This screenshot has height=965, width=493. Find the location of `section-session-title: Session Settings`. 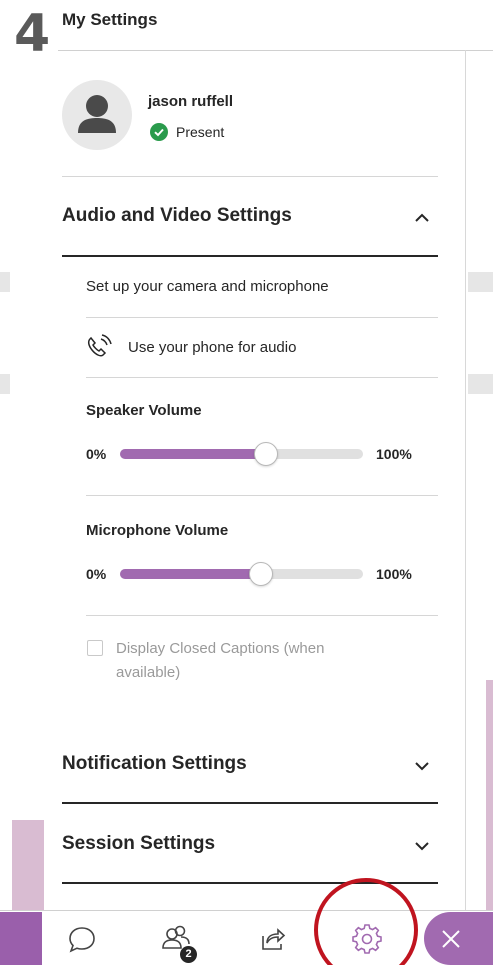

section-session-title: Session Settings is located at coordinates (138, 844).